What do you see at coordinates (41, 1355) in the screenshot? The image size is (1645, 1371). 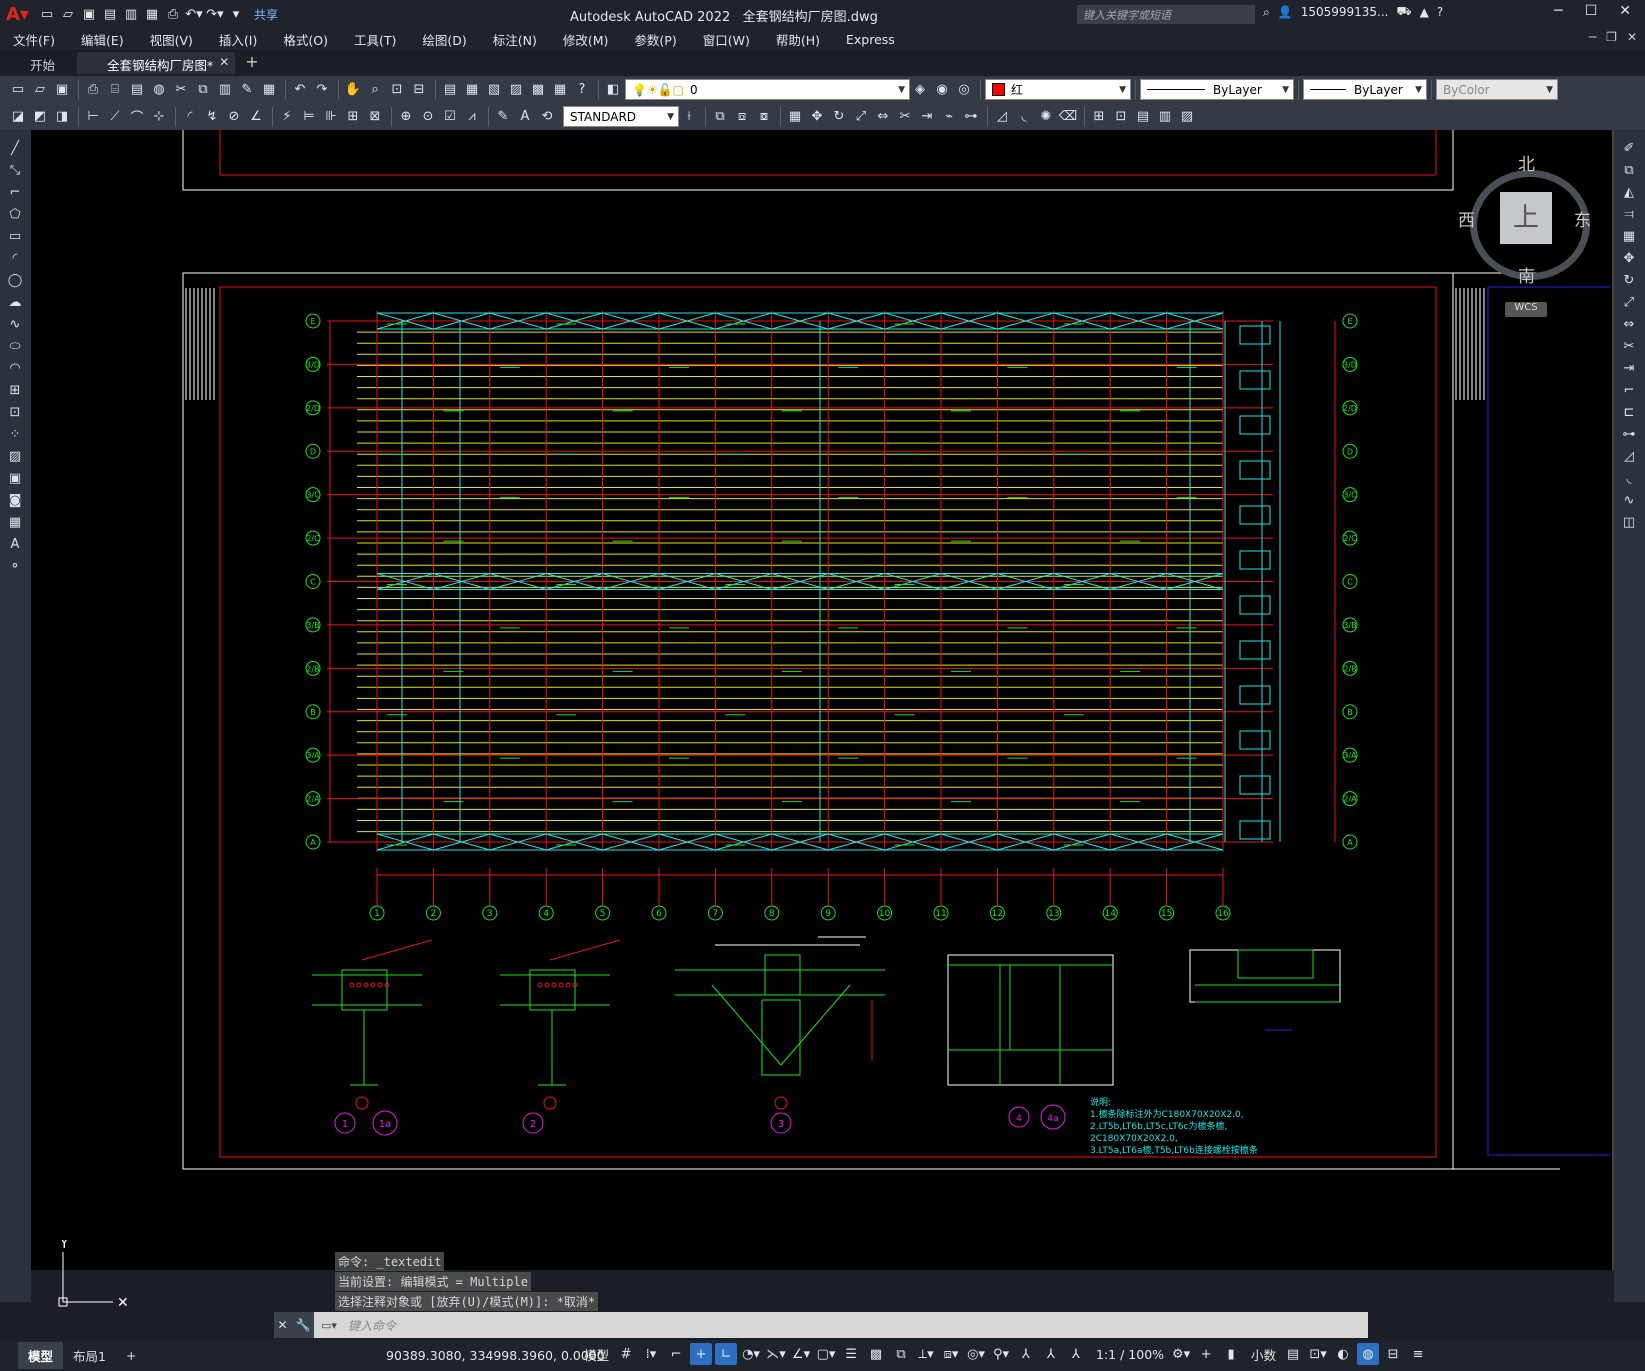 I see `tab-model: 模型` at bounding box center [41, 1355].